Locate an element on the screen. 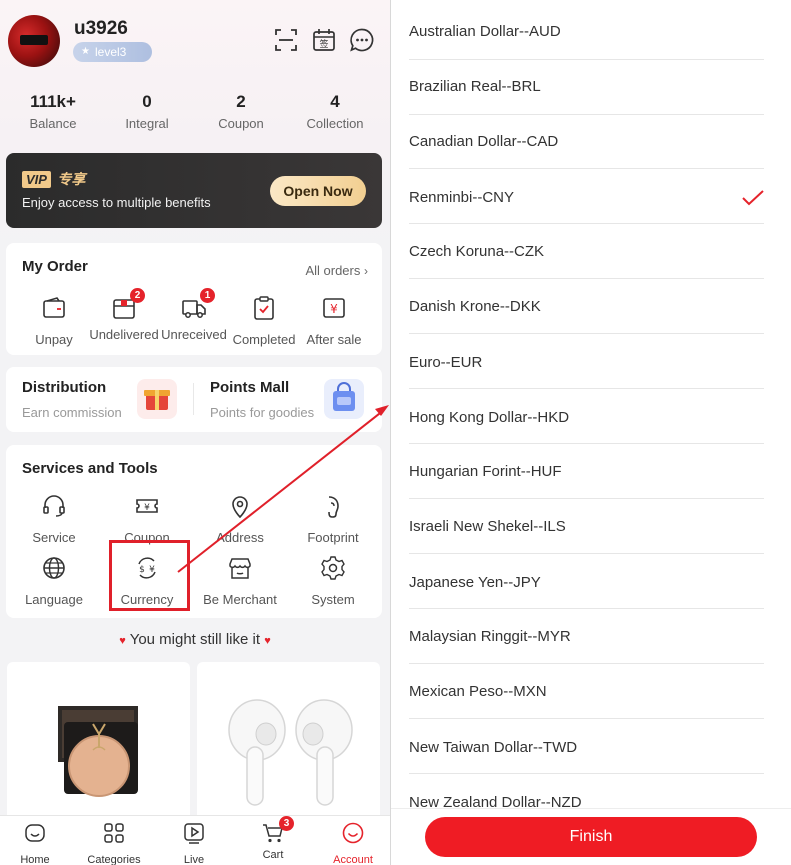  scan-icon is located at coordinates (286, 40).